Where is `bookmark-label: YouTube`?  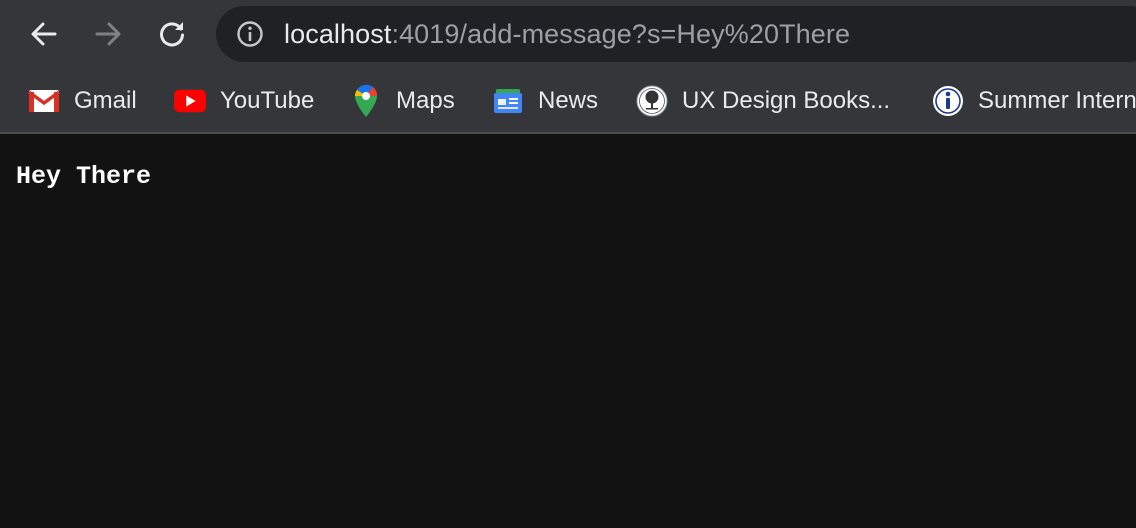 bookmark-label: YouTube is located at coordinates (267, 100).